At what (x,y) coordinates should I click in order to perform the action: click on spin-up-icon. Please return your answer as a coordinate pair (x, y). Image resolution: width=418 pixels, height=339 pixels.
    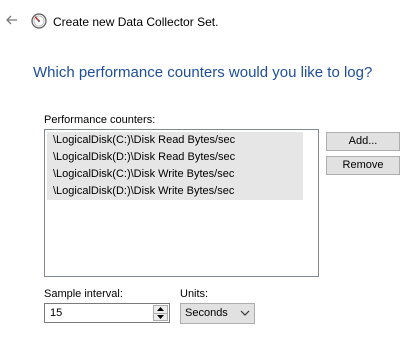
    Looking at the image, I should click on (160, 309).